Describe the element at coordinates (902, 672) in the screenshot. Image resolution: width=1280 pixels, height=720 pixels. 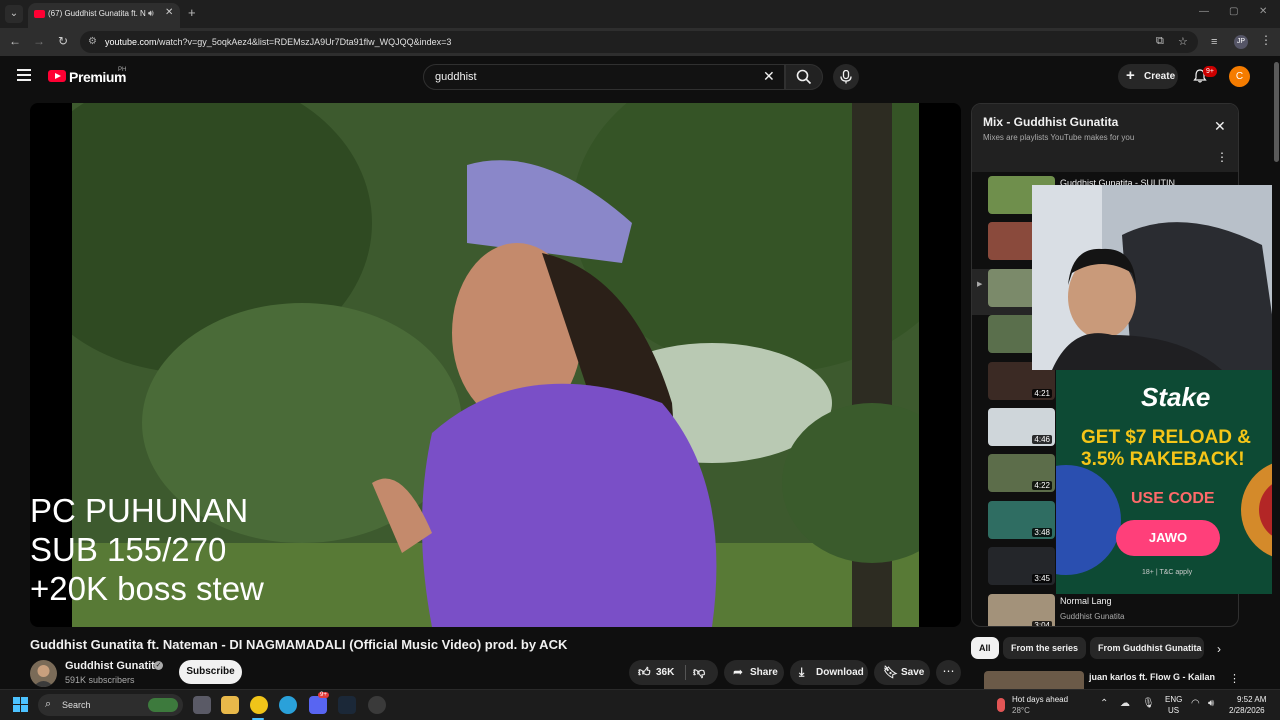
I see `save-button: 🔖︎ Save` at that location.